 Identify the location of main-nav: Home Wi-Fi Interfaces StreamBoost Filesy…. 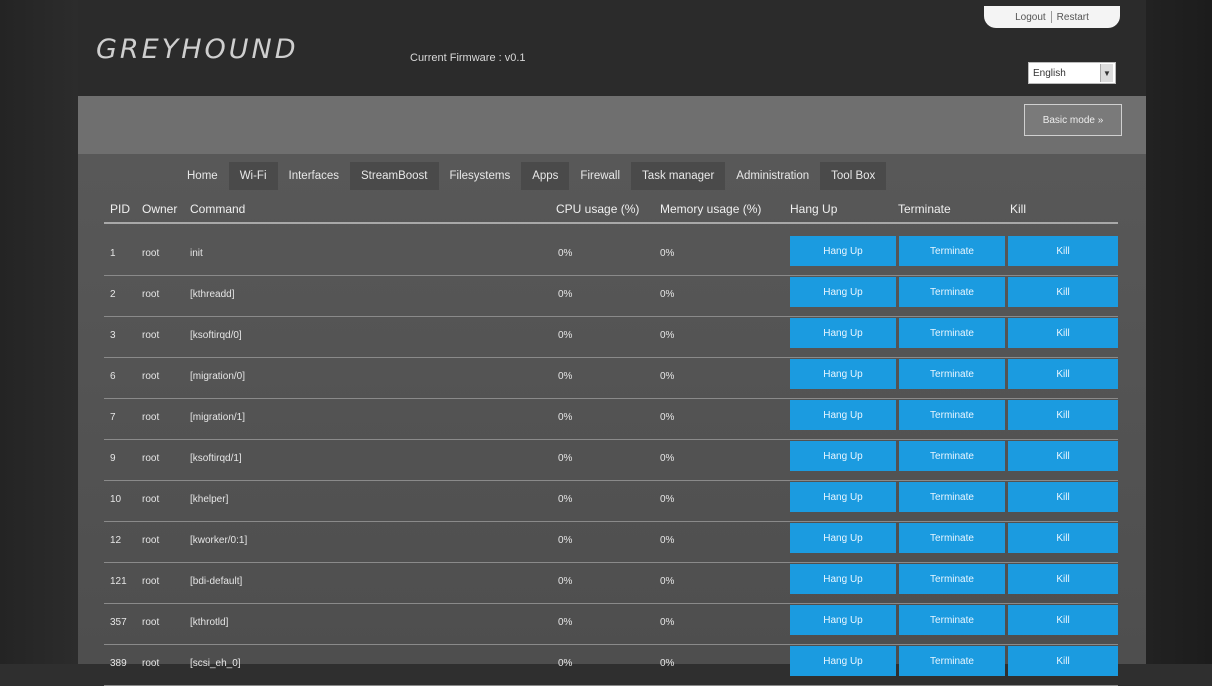
(616, 176).